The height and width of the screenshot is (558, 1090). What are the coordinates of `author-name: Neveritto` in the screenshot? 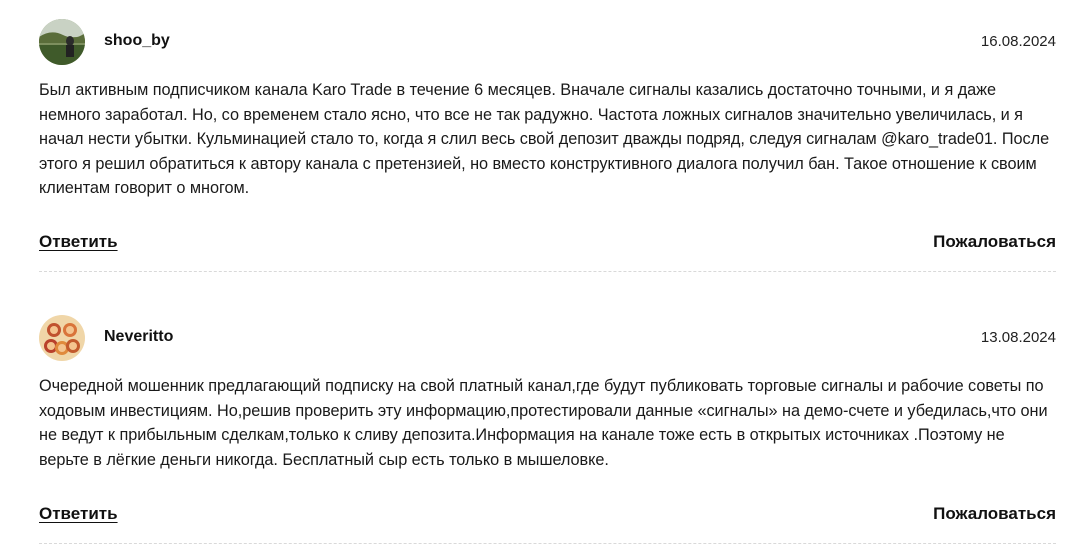 It's located at (138, 337).